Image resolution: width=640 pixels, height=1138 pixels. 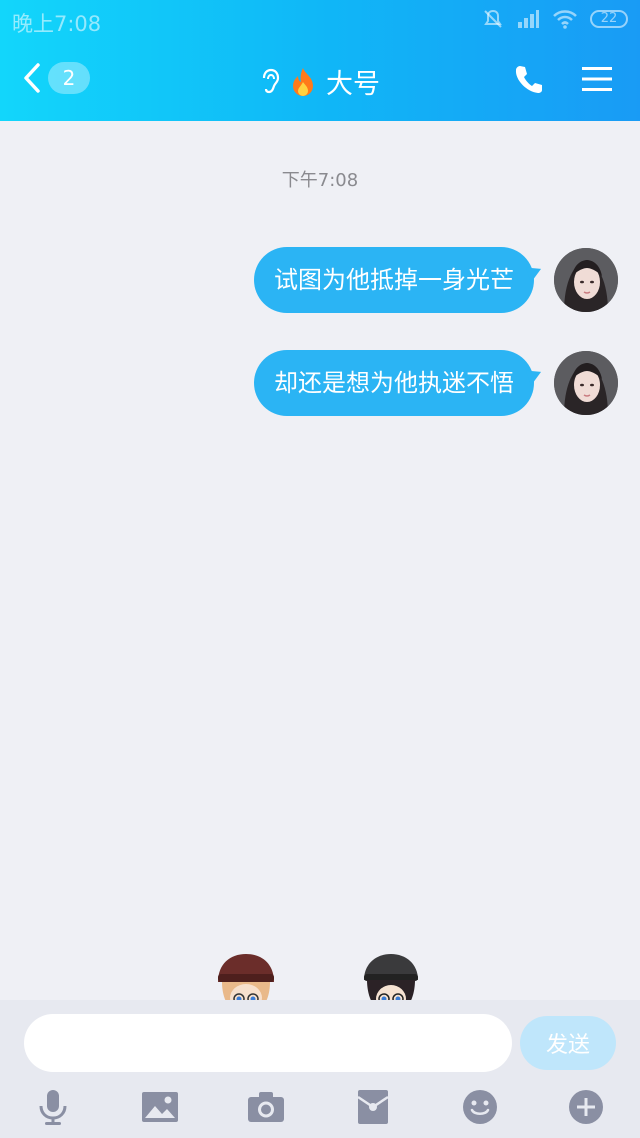 I want to click on status-icons: 22, so click(x=555, y=19).